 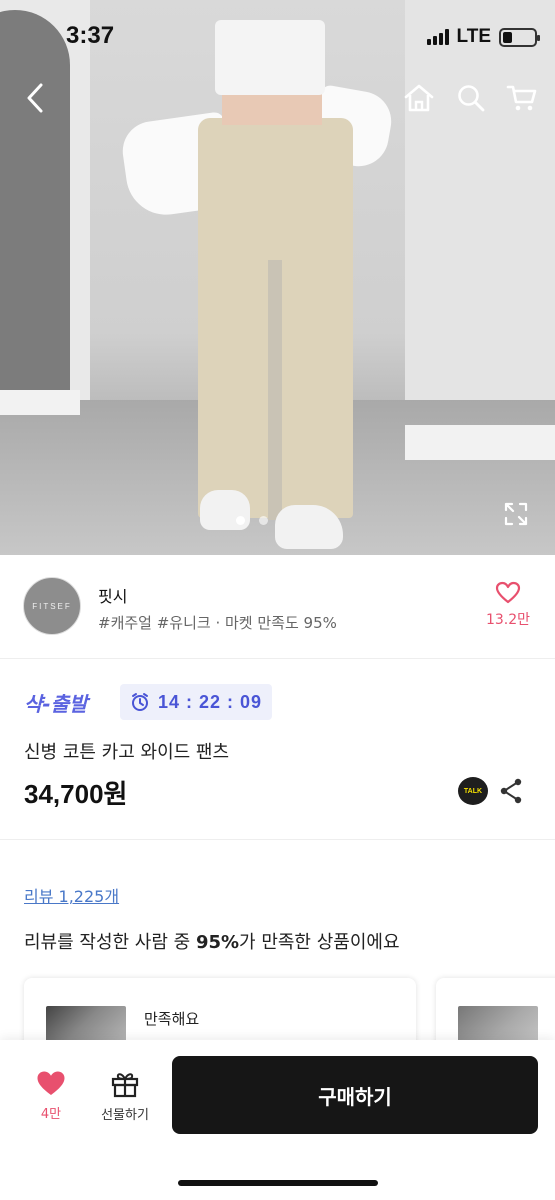 I want to click on photo-shoe, so click(x=309, y=527).